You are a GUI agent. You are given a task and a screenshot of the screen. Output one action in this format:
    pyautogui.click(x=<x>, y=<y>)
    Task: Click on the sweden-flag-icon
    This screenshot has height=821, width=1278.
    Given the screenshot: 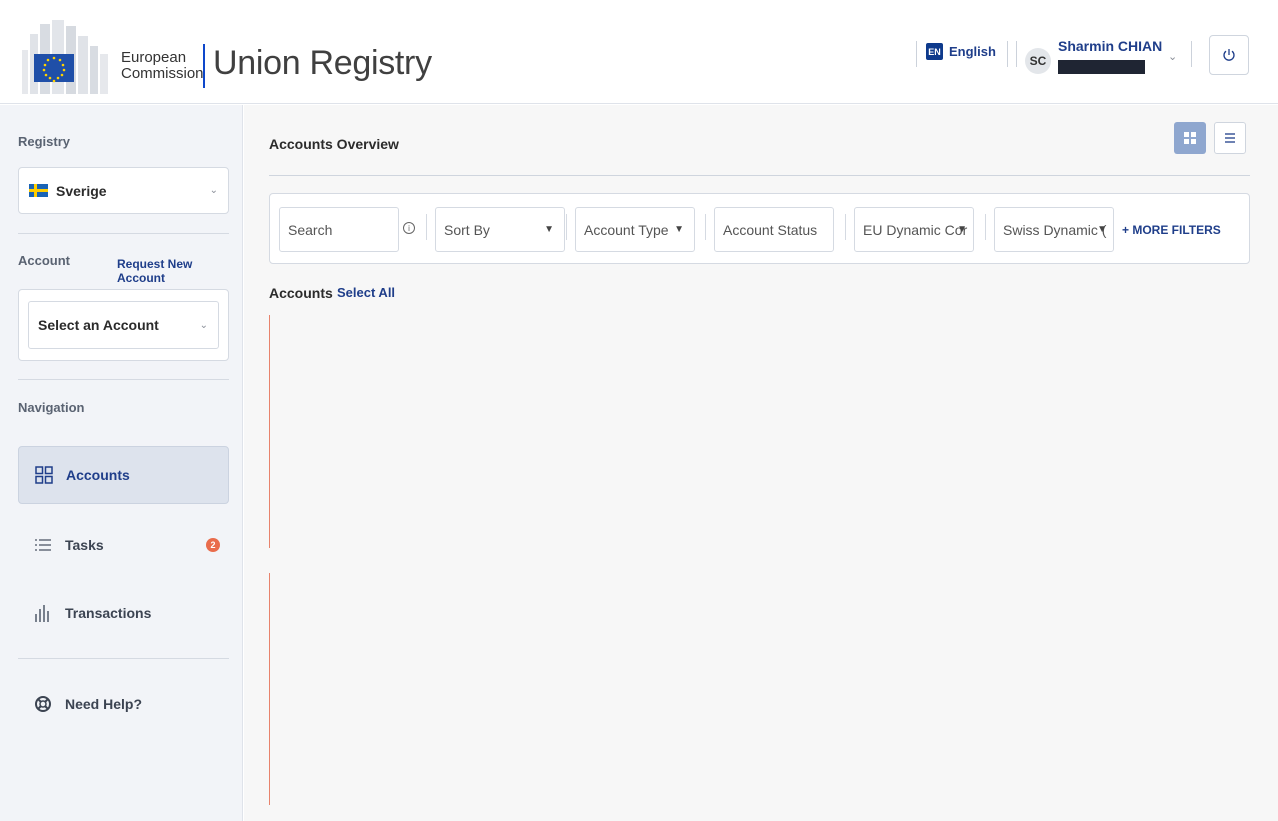 What is the action you would take?
    pyautogui.click(x=38, y=190)
    